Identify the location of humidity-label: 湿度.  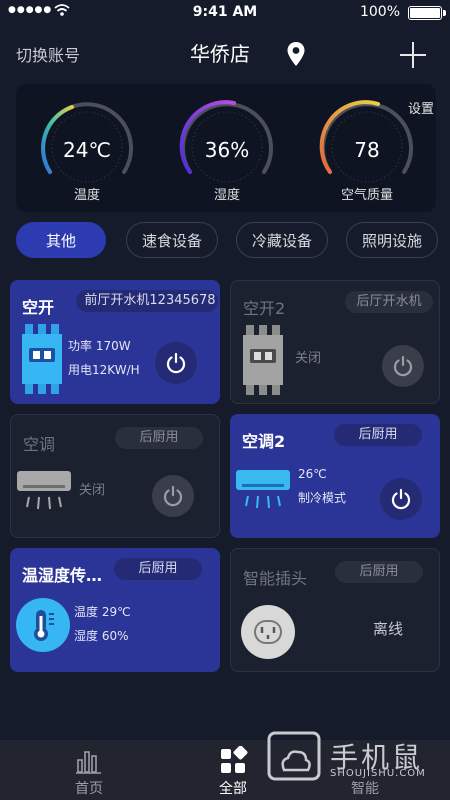
(226, 195).